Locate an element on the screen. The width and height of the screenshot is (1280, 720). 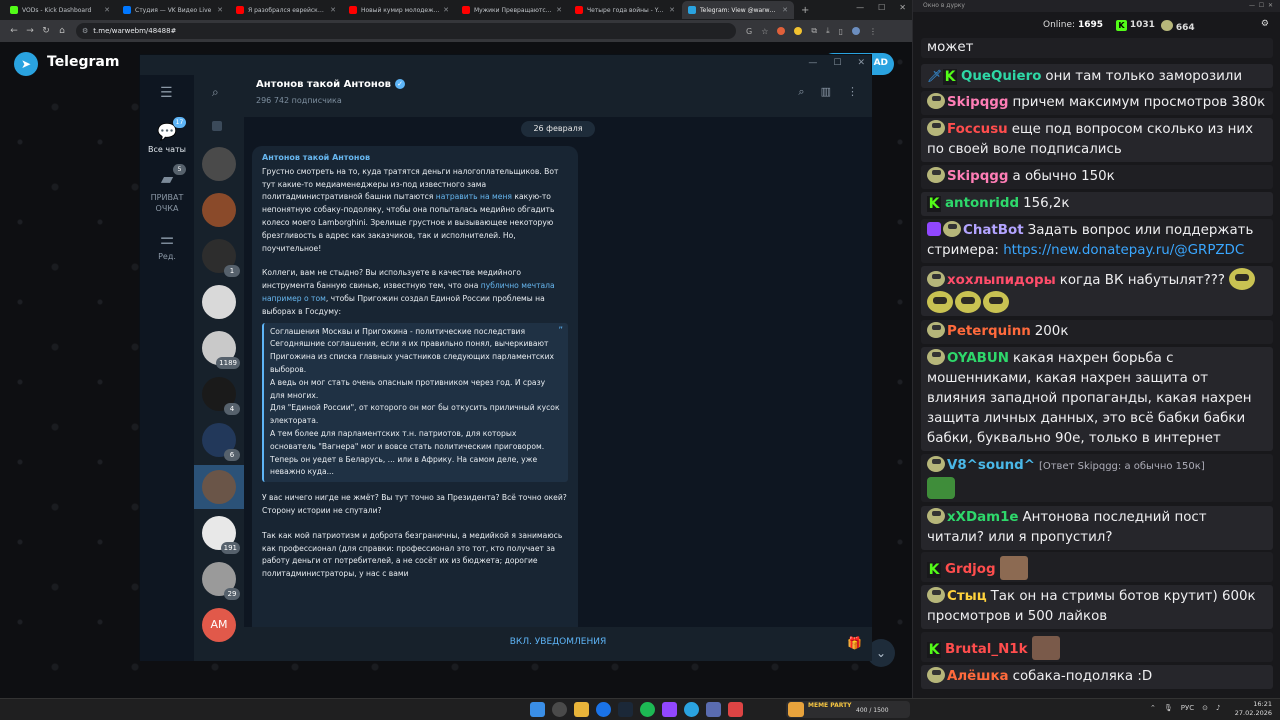
file-explorer-icon is located at coordinates (581, 709).